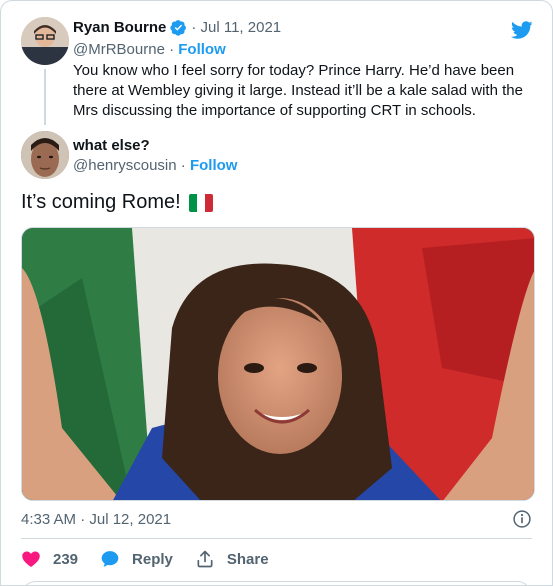 The width and height of the screenshot is (553, 586). I want to click on twitter-bird-icon, so click(522, 30).